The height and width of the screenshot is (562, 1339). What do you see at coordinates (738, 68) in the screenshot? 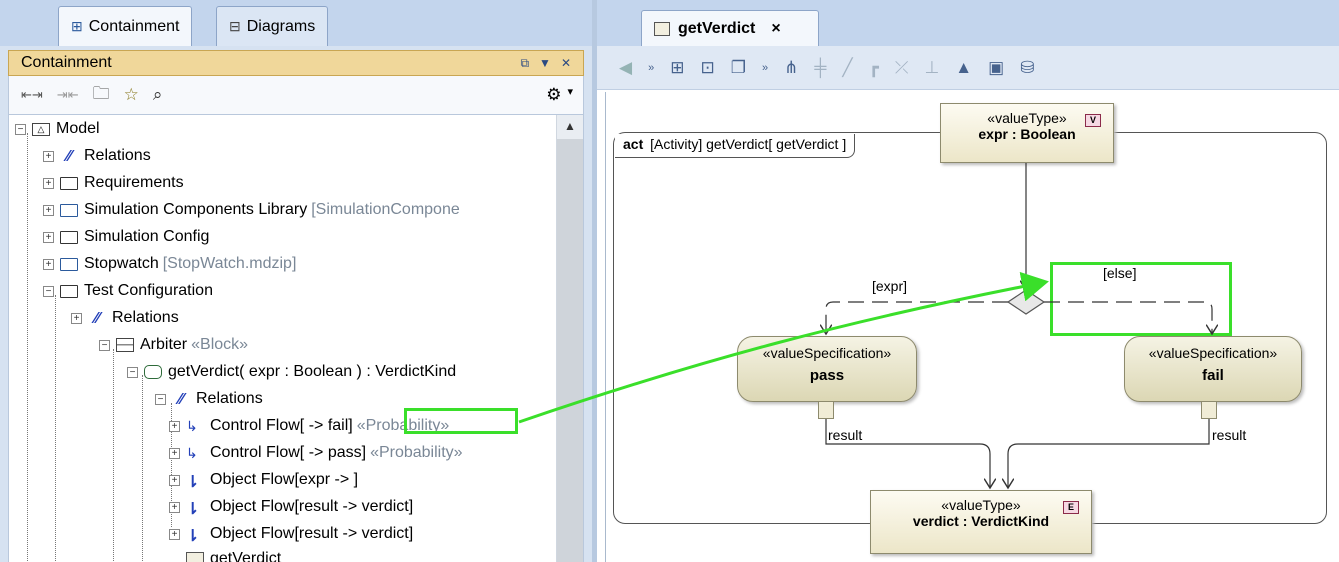
I see `copy-icon: ❐` at bounding box center [738, 68].